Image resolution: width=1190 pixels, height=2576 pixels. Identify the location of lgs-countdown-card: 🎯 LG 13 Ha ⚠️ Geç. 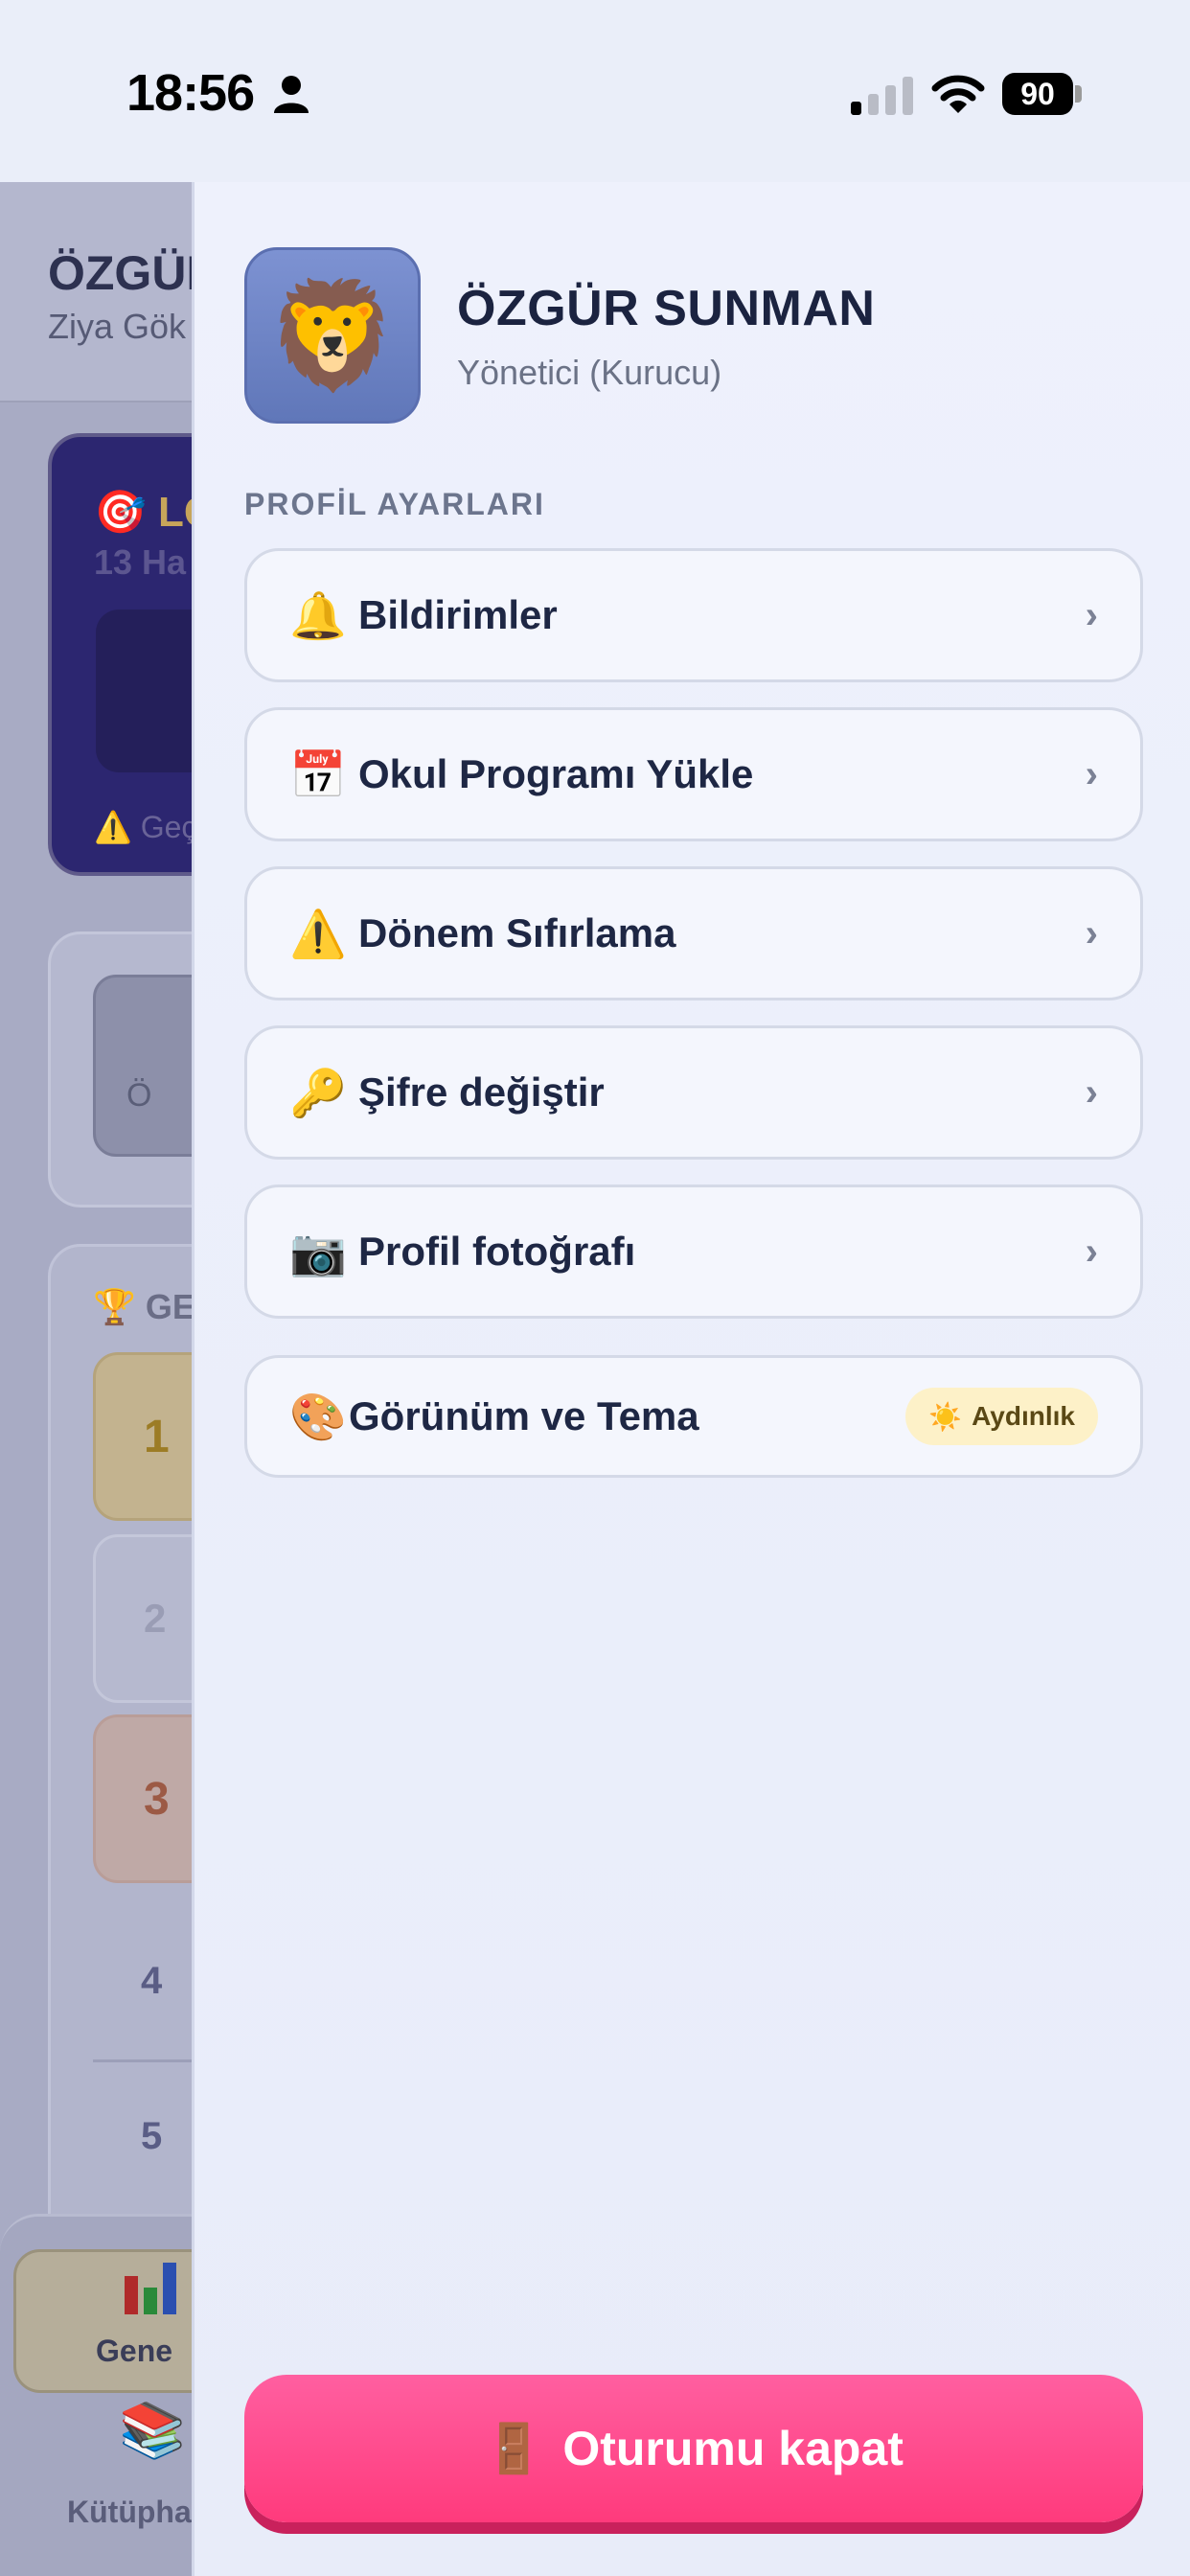
(120, 654).